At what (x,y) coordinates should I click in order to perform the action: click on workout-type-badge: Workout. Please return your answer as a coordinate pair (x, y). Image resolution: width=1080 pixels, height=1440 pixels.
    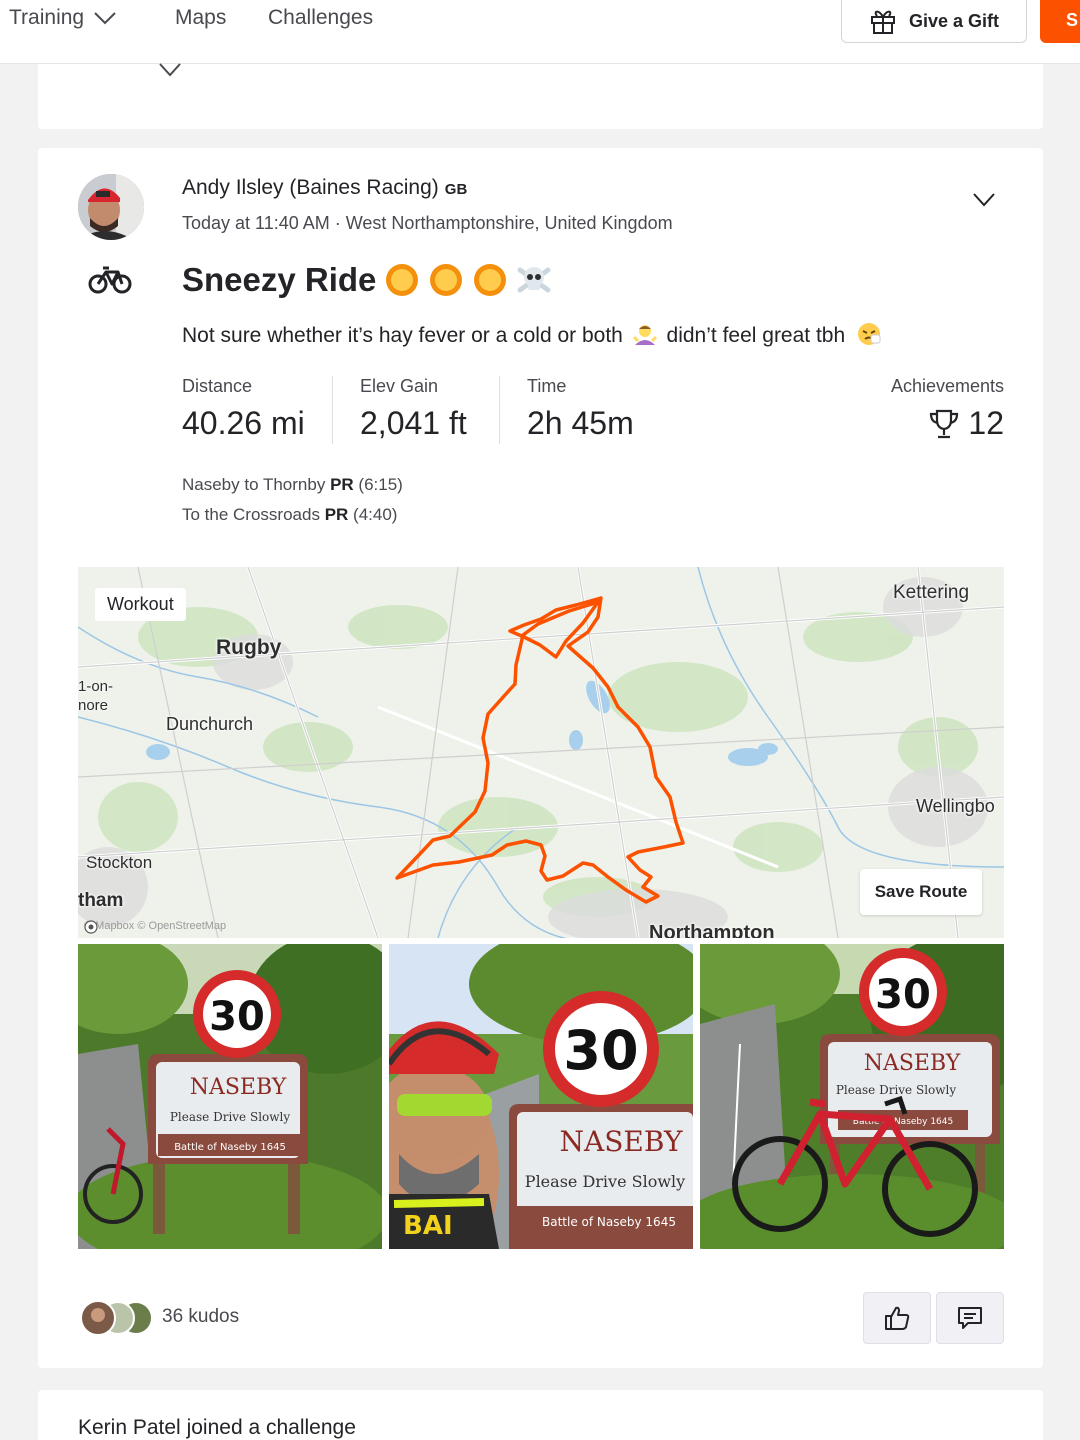
    Looking at the image, I should click on (140, 604).